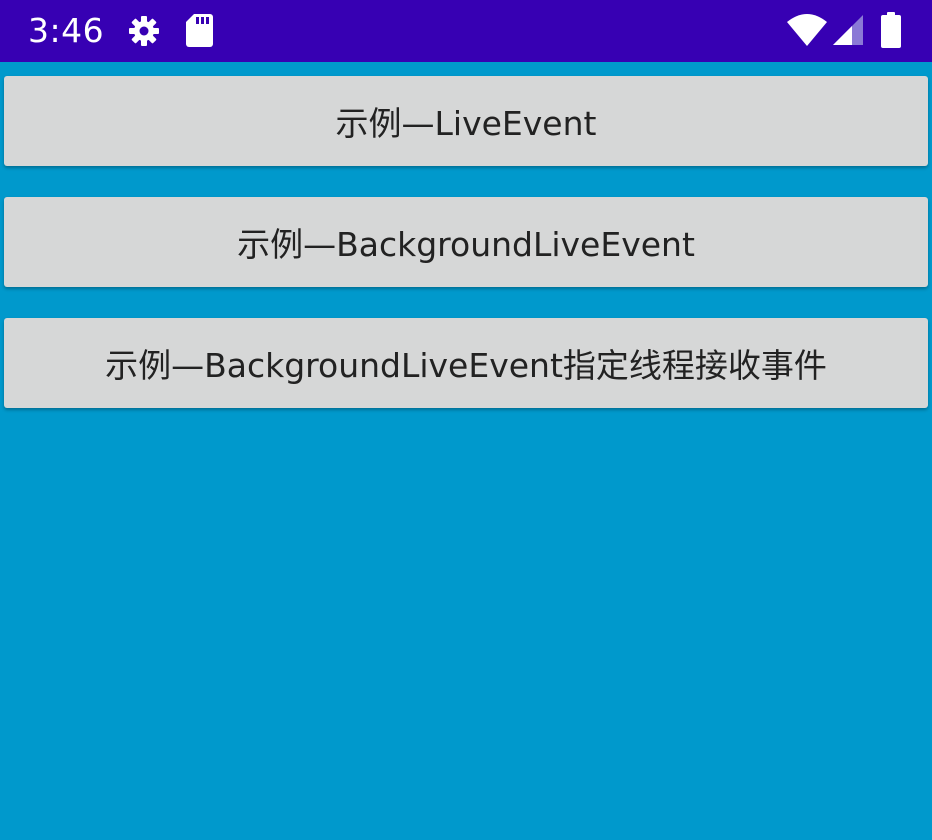 Image resolution: width=932 pixels, height=840 pixels. What do you see at coordinates (66, 30) in the screenshot?
I see `status-time: 3:46` at bounding box center [66, 30].